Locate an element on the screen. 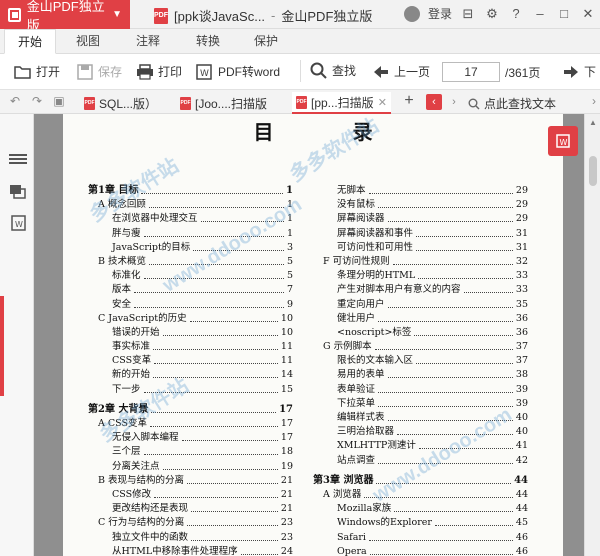 The image size is (600, 556). skin-icon: ⊟ is located at coordinates (468, 14).